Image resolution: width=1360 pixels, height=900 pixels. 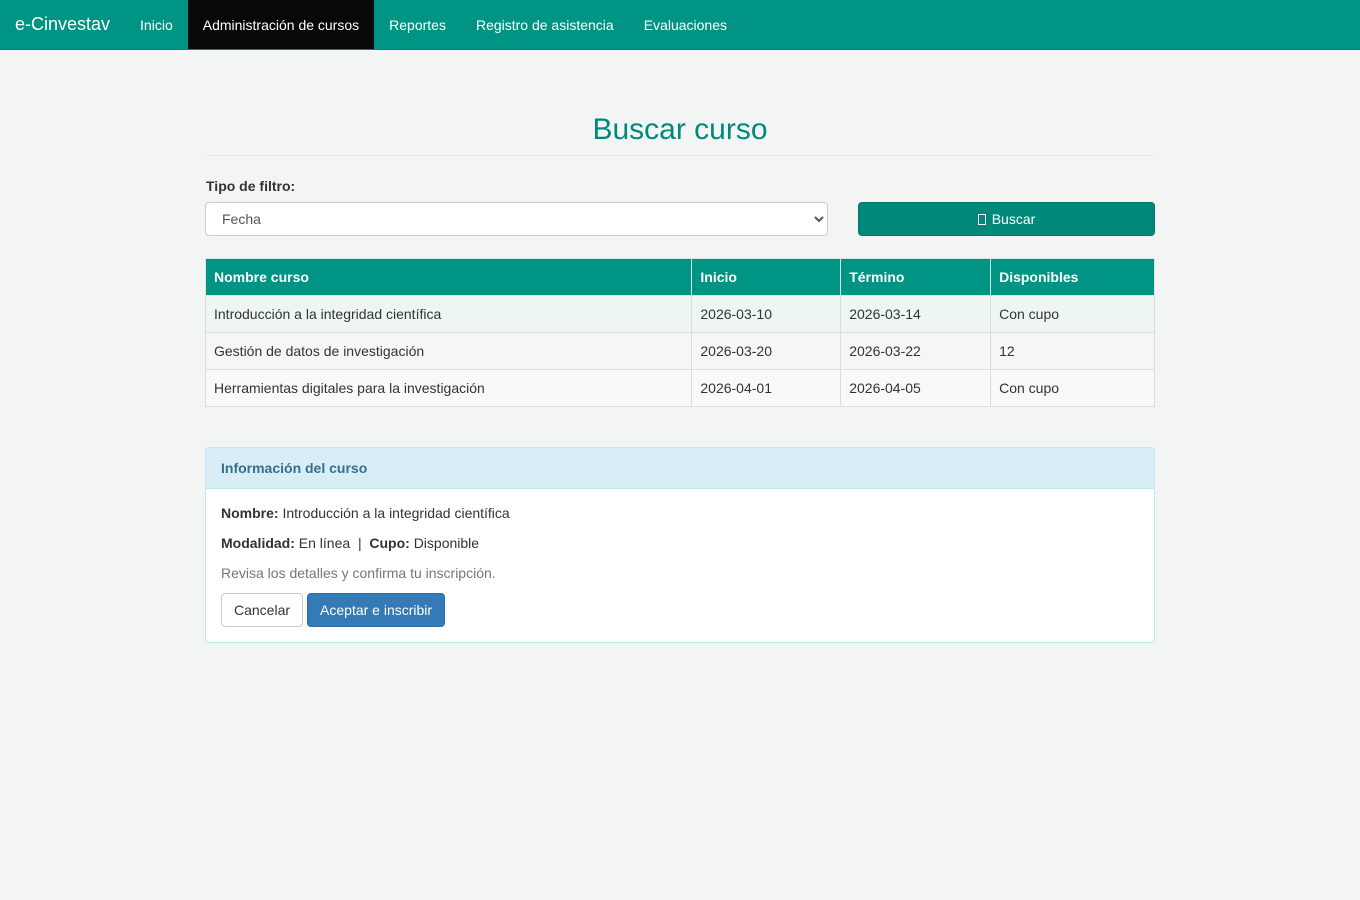 What do you see at coordinates (389, 543) in the screenshot?
I see `quota-label: Cupo:` at bounding box center [389, 543].